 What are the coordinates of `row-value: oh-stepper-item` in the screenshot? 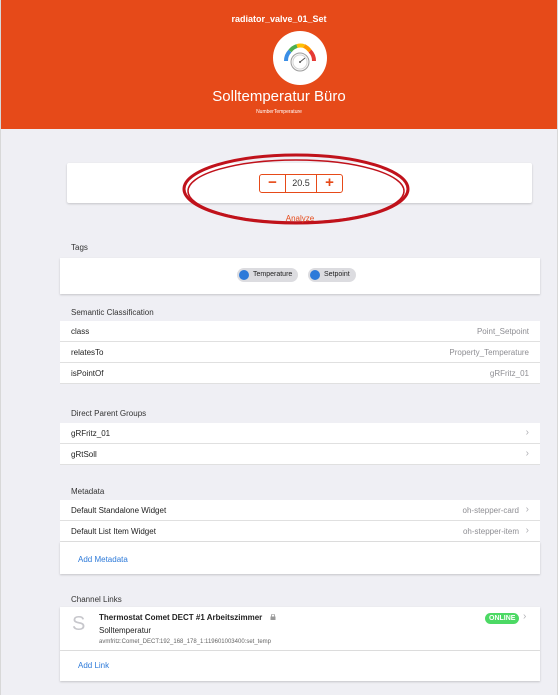 It's located at (490, 531).